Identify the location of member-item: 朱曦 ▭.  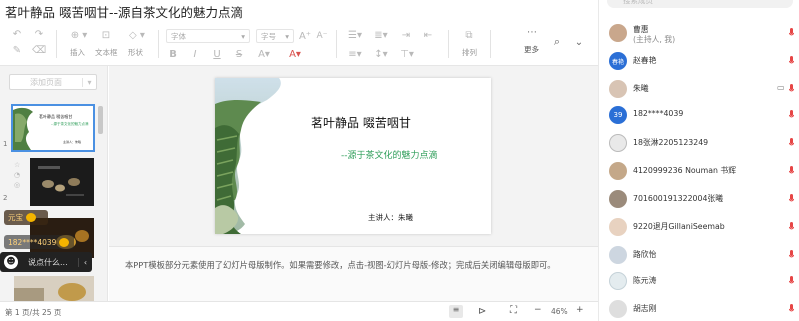
(699, 89).